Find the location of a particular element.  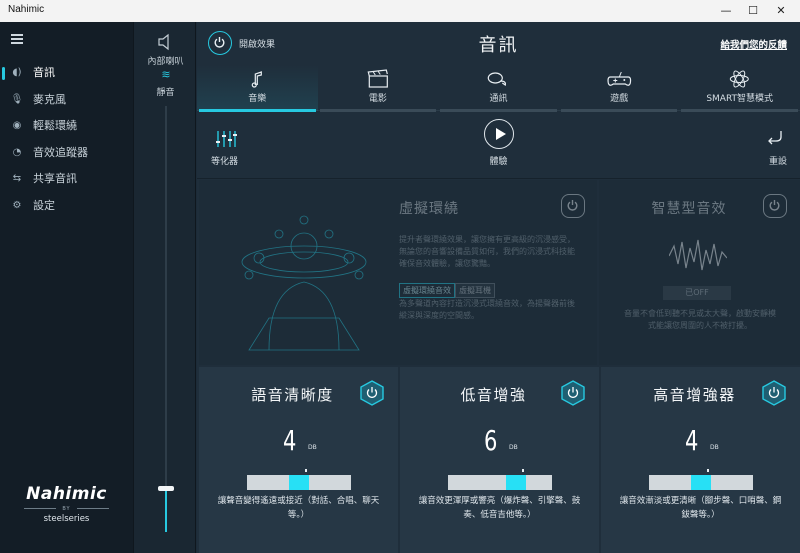

tab-smart-mode: SMART智慧模式 is located at coordinates (739, 88).